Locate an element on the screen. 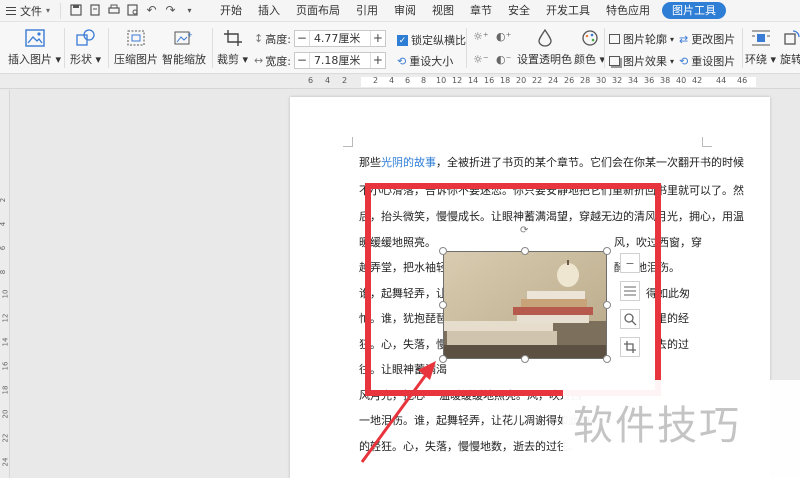 The width and height of the screenshot is (800, 478). watermark-text: 软件技巧 is located at coordinates (657, 426).